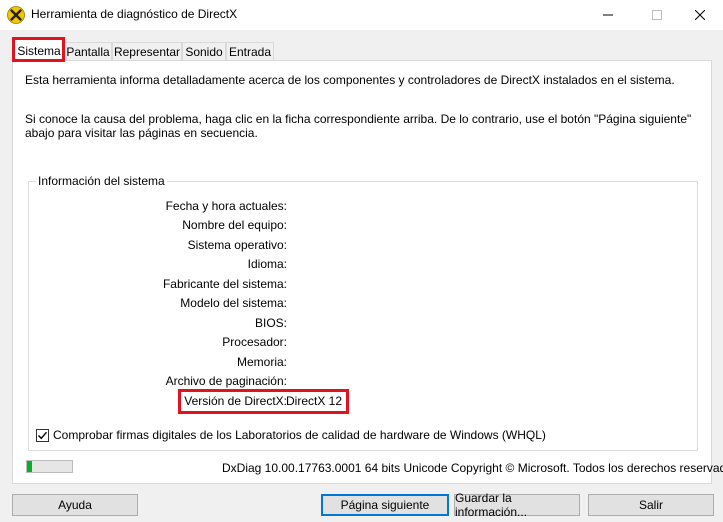 This screenshot has width=723, height=522. I want to click on tab-label: Entrada, so click(250, 51).